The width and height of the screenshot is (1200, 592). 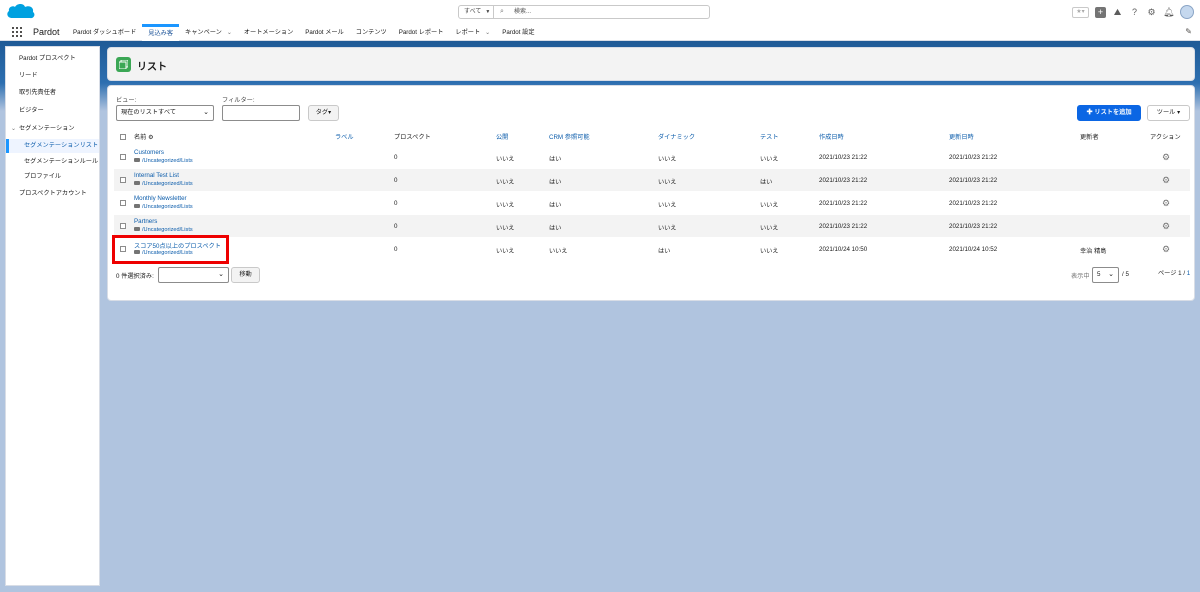 What do you see at coordinates (843, 226) in the screenshot?
I see `created-value: 2021/10/23 21:22` at bounding box center [843, 226].